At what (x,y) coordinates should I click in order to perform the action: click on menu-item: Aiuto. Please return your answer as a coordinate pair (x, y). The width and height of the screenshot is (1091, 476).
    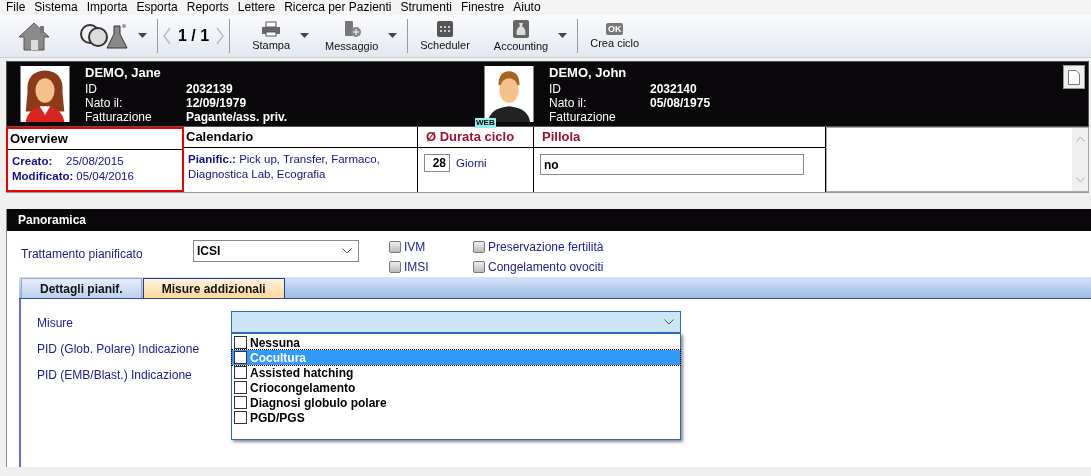
    Looking at the image, I should click on (529, 7).